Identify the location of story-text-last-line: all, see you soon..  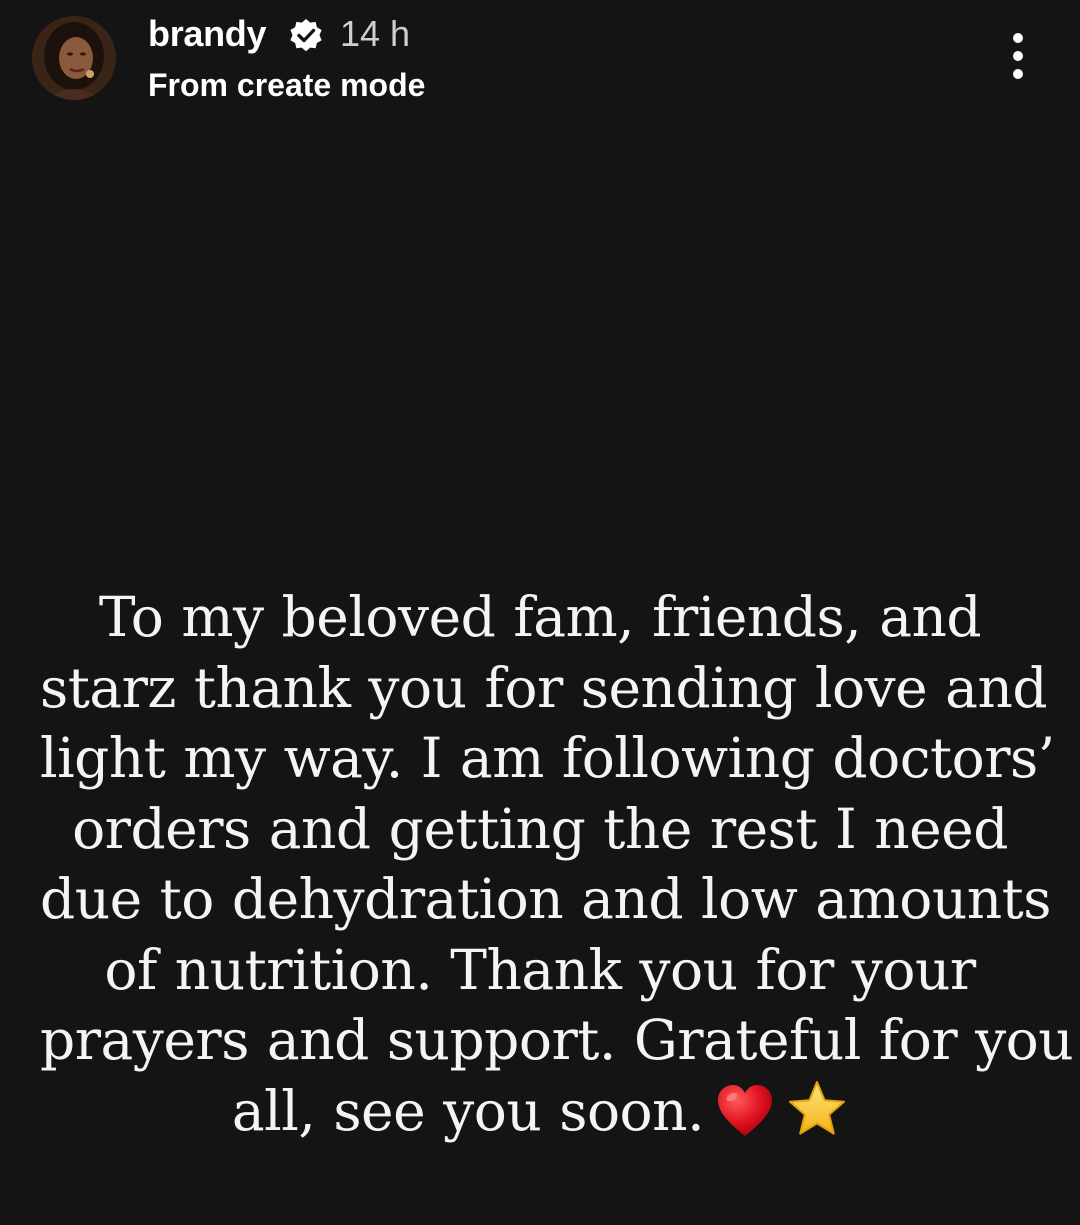
(540, 1111).